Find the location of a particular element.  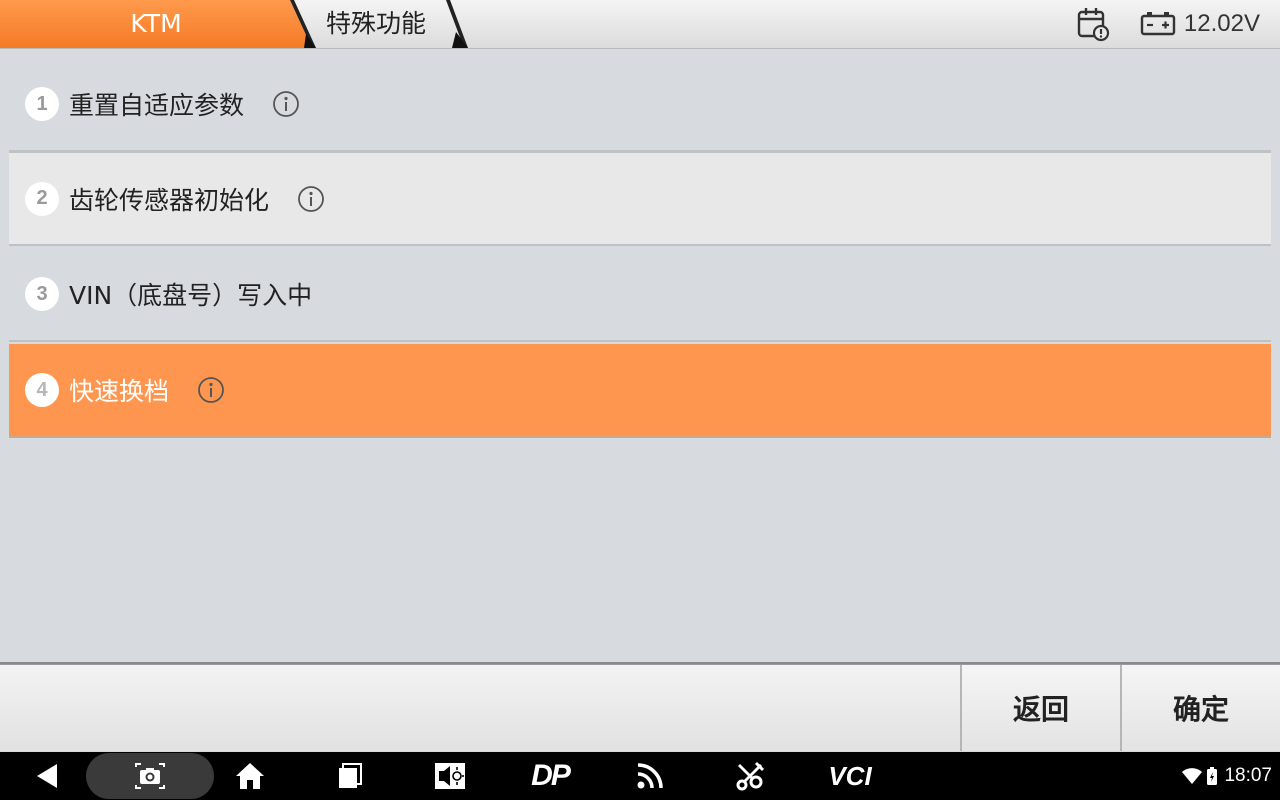

item-number: 1 is located at coordinates (42, 104).